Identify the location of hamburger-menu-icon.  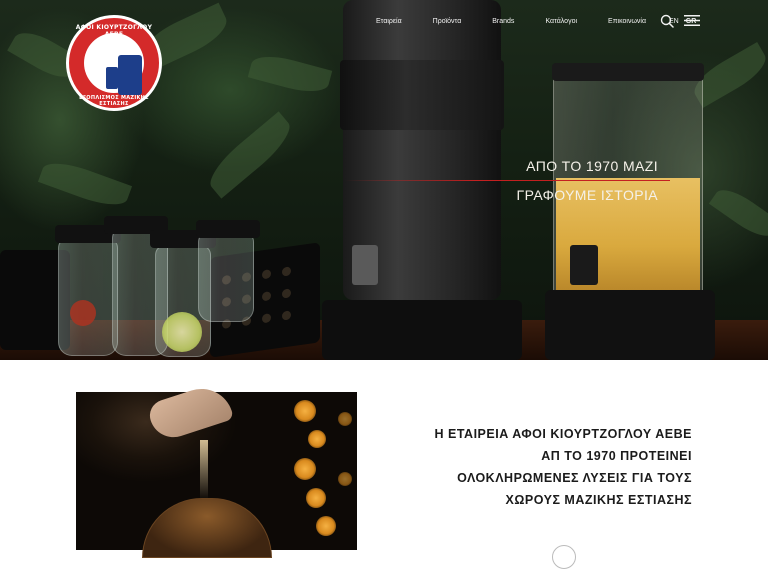
(692, 20).